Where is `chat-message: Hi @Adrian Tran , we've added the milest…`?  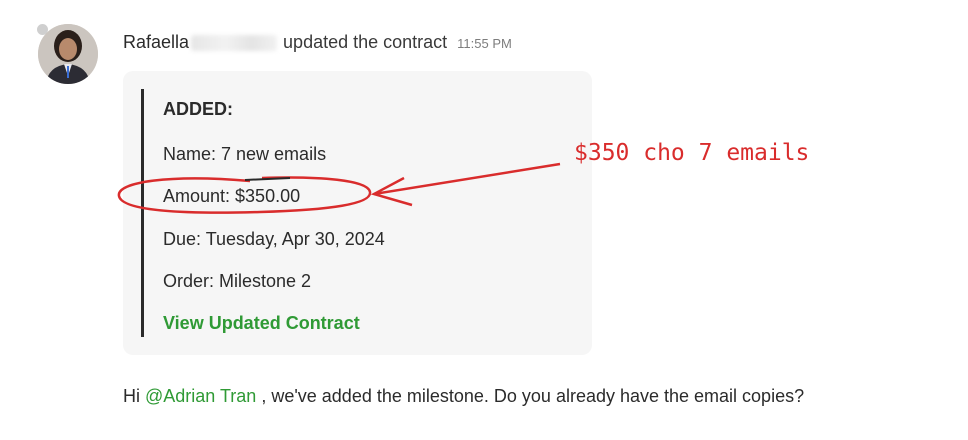
chat-message: Hi @Adrian Tran , we've added the milest… is located at coordinates (463, 396).